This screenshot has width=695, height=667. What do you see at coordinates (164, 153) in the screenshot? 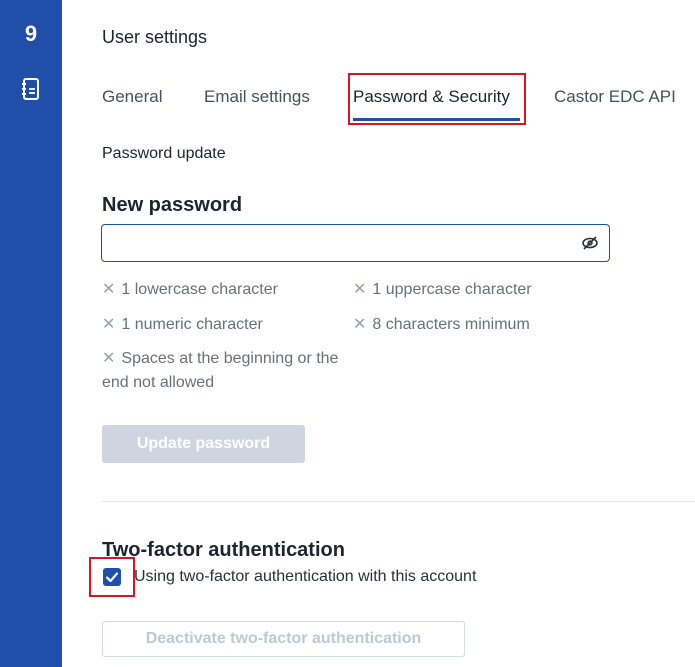
I see `password-update-label: Password update` at bounding box center [164, 153].